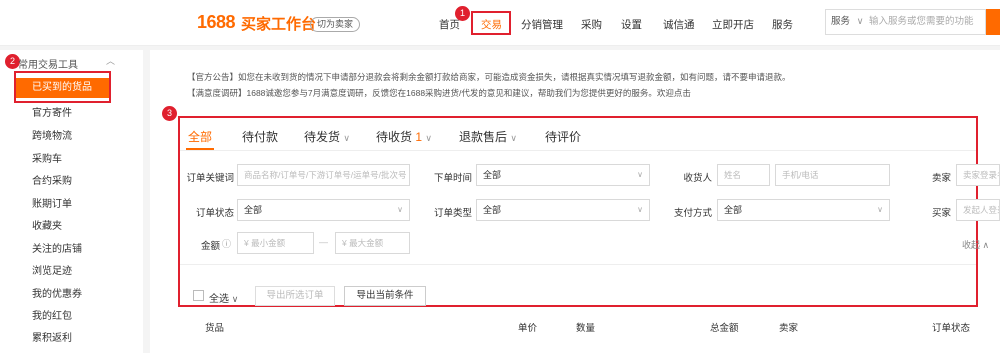  What do you see at coordinates (47, 157) in the screenshot?
I see `sidebar-item-cart: 采购车` at bounding box center [47, 157].